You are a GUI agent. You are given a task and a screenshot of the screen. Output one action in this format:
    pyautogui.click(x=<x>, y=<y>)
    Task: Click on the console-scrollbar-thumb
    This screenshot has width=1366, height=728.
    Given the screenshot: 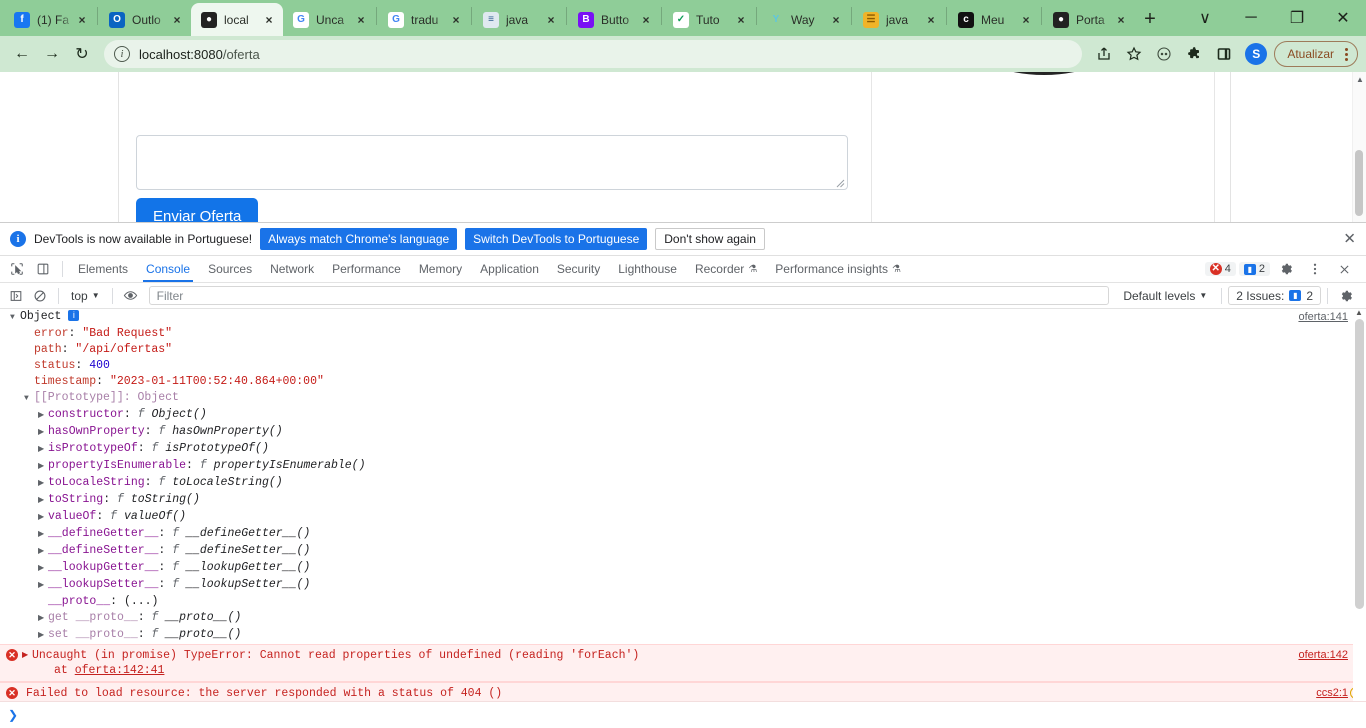 What is the action you would take?
    pyautogui.click(x=1359, y=464)
    